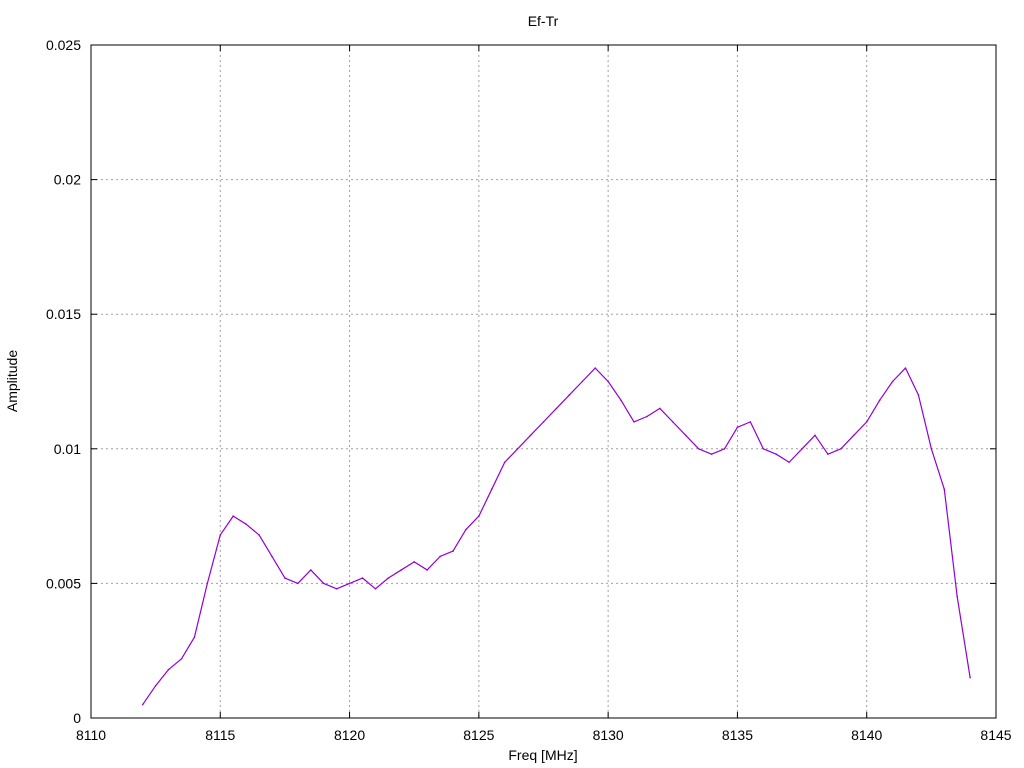 The image size is (1024, 768). What do you see at coordinates (542, 755) in the screenshot?
I see `x-axis-label: Freq [MHz]` at bounding box center [542, 755].